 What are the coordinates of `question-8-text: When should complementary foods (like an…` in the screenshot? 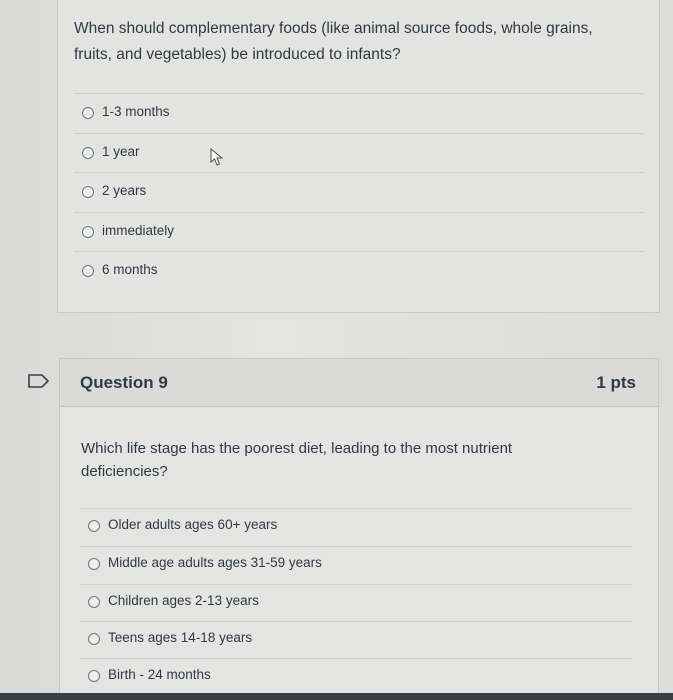 It's located at (333, 41).